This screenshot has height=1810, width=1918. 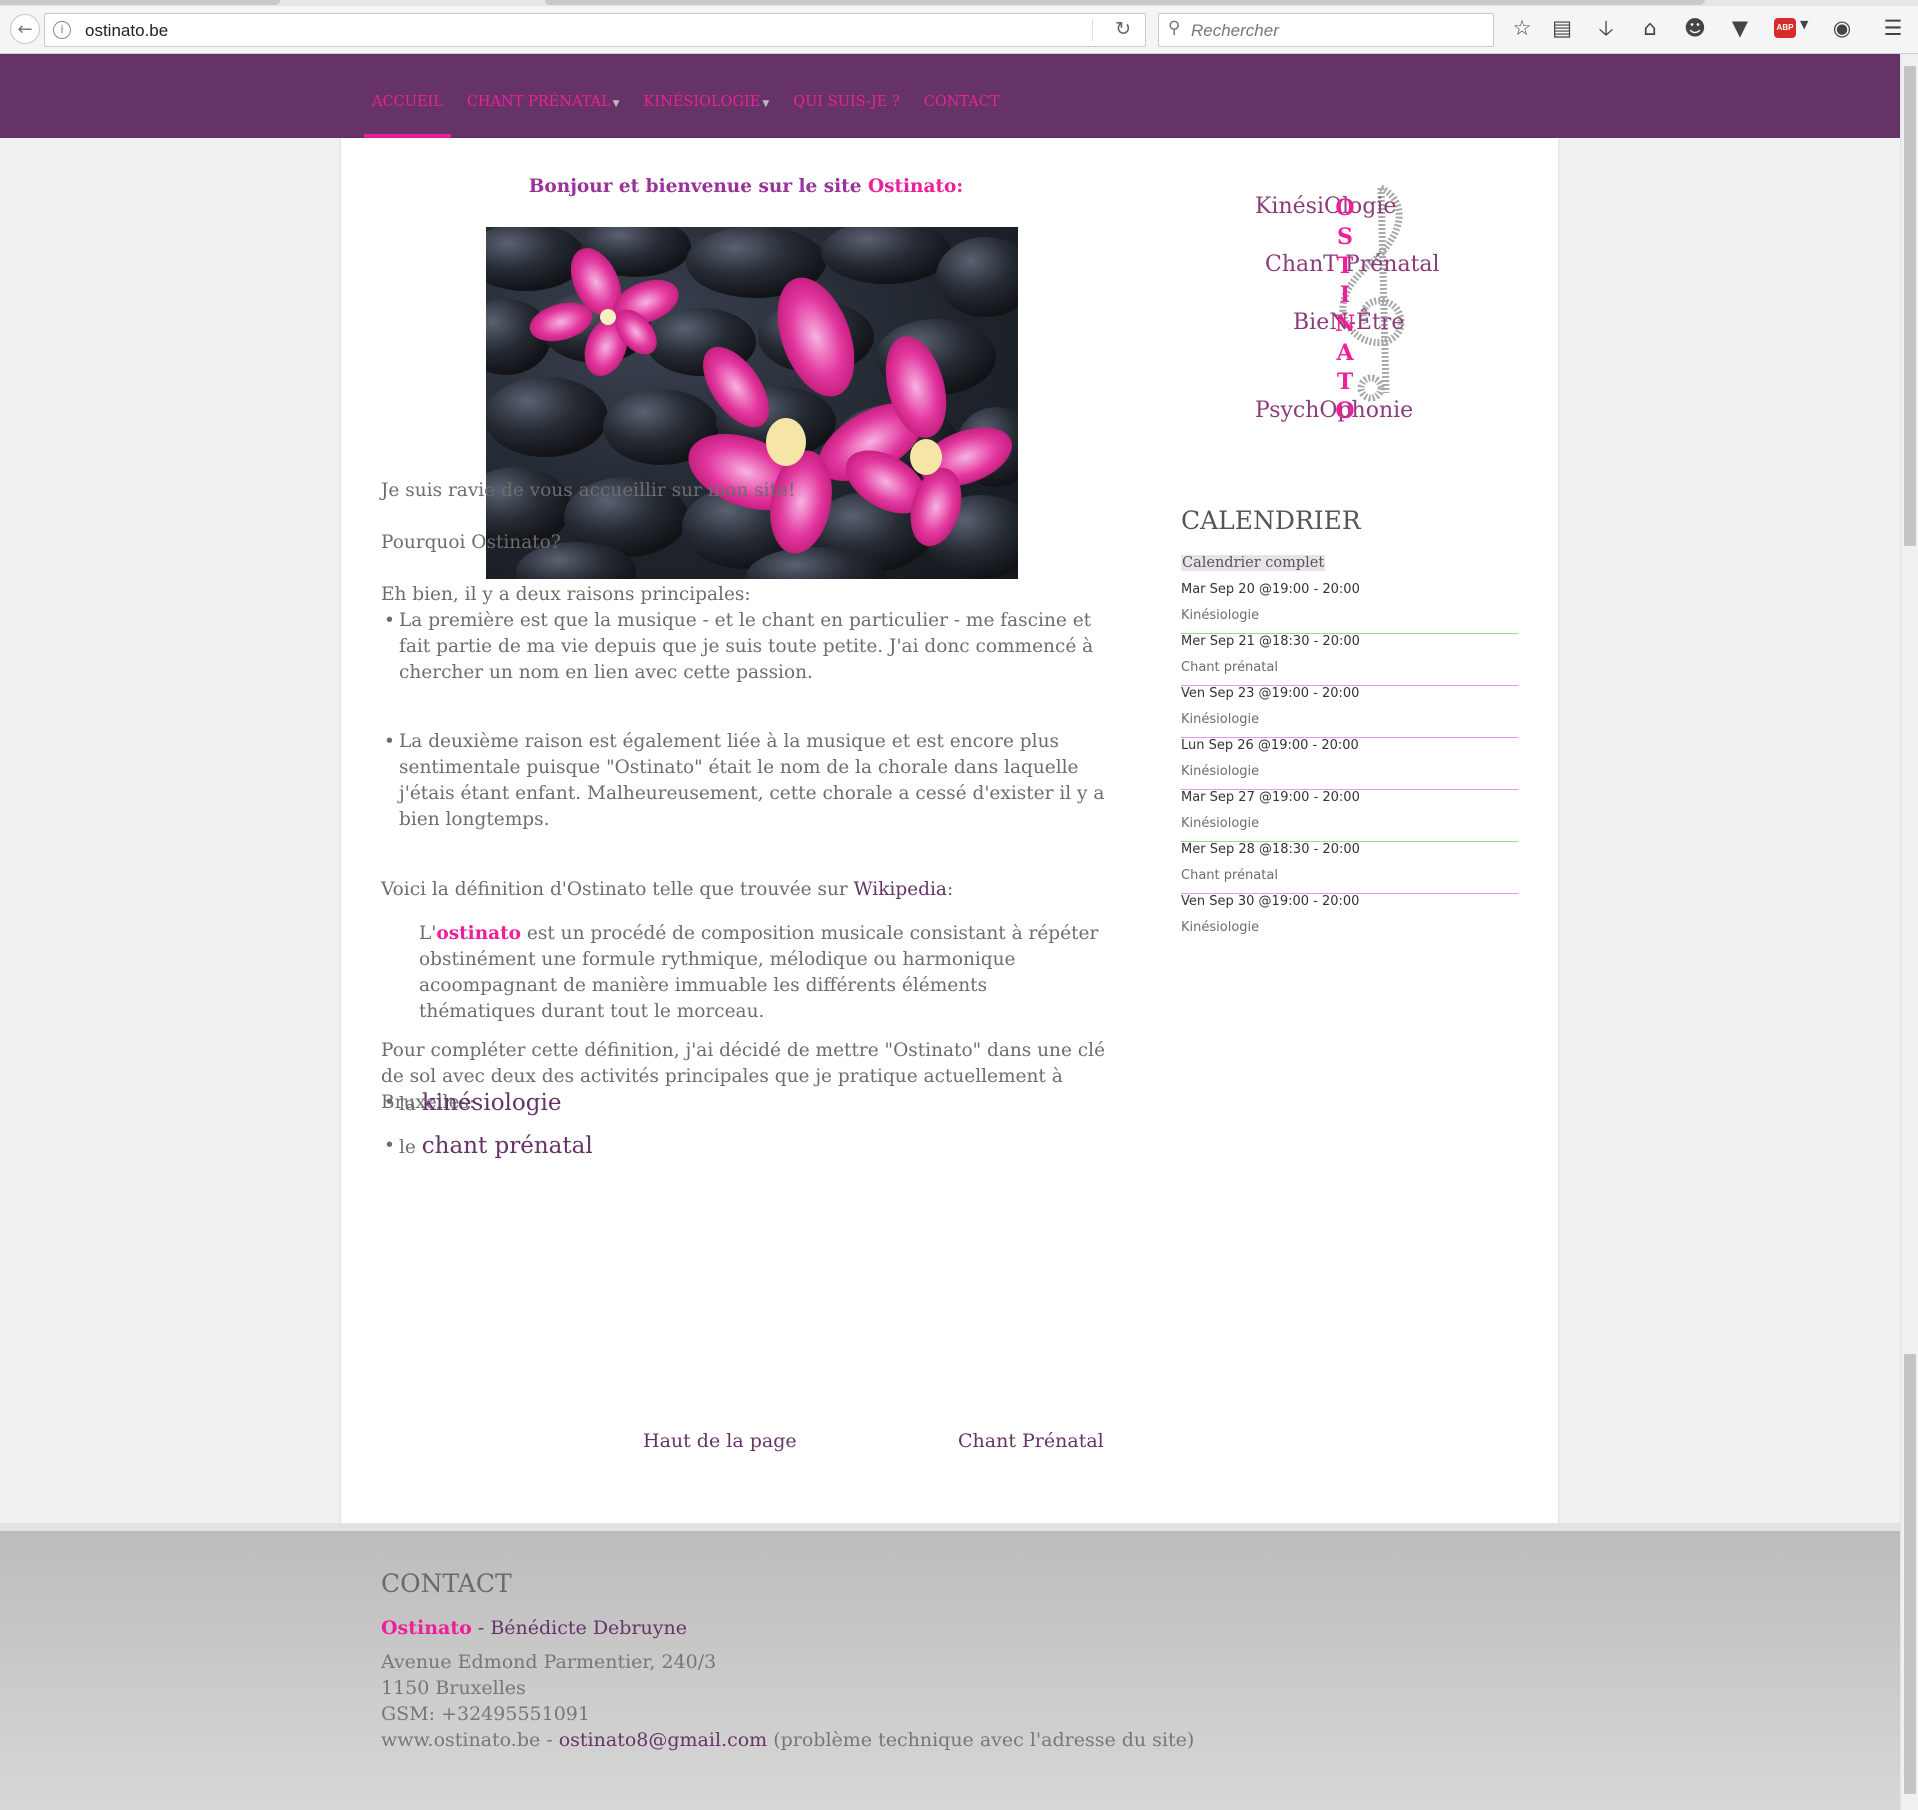 I want to click on nav-item-contact: CONTACT, so click(x=962, y=102).